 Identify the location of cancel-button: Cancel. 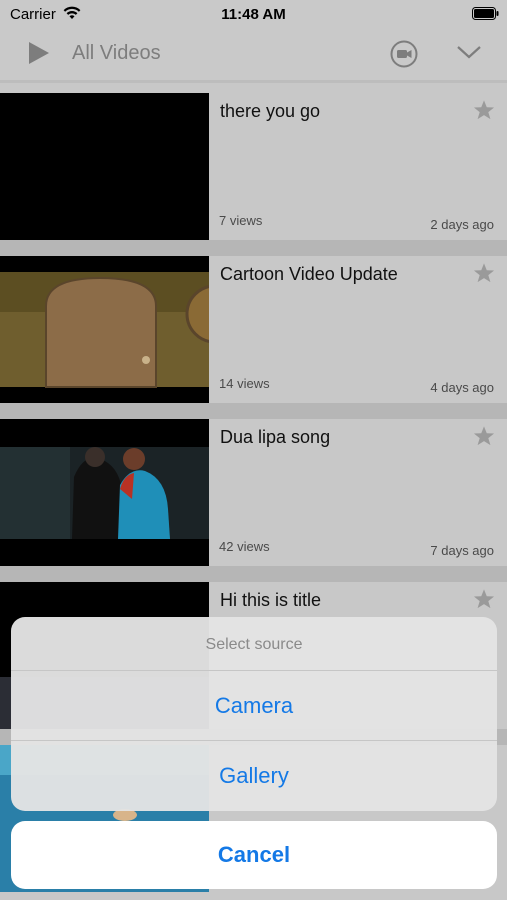
(254, 855).